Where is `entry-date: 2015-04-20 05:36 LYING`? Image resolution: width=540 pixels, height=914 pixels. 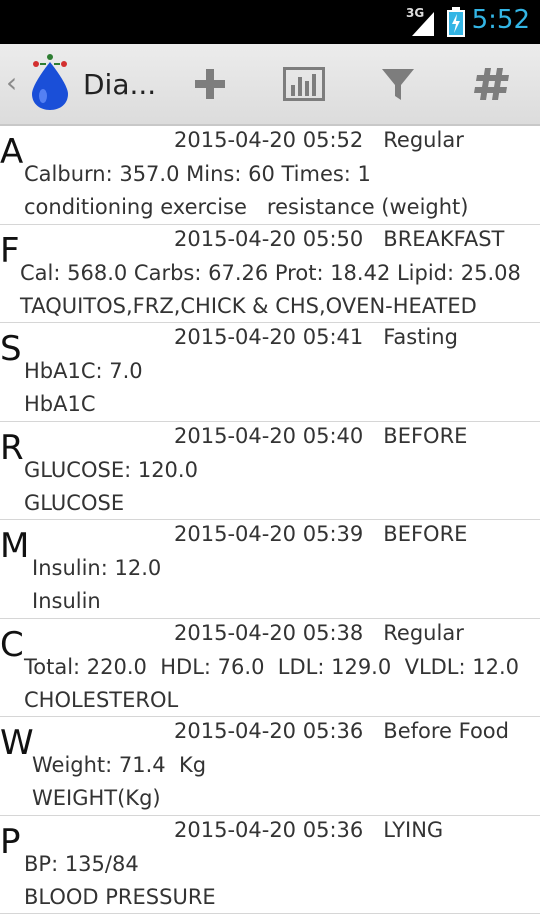 entry-date: 2015-04-20 05:36 LYING is located at coordinates (308, 830).